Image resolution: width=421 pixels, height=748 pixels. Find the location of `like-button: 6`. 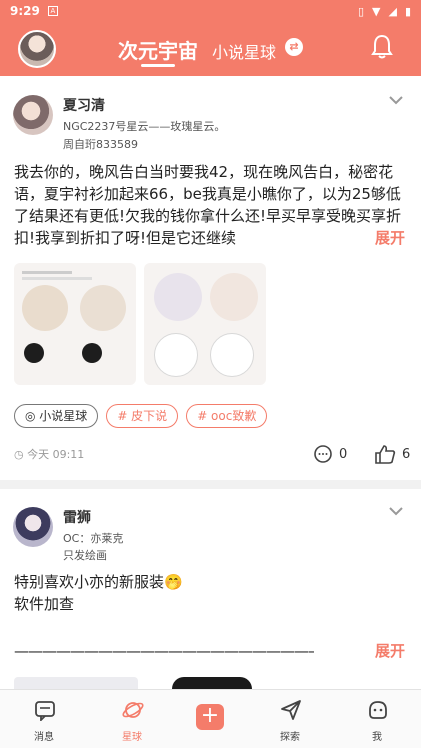

like-button: 6 is located at coordinates (392, 454).